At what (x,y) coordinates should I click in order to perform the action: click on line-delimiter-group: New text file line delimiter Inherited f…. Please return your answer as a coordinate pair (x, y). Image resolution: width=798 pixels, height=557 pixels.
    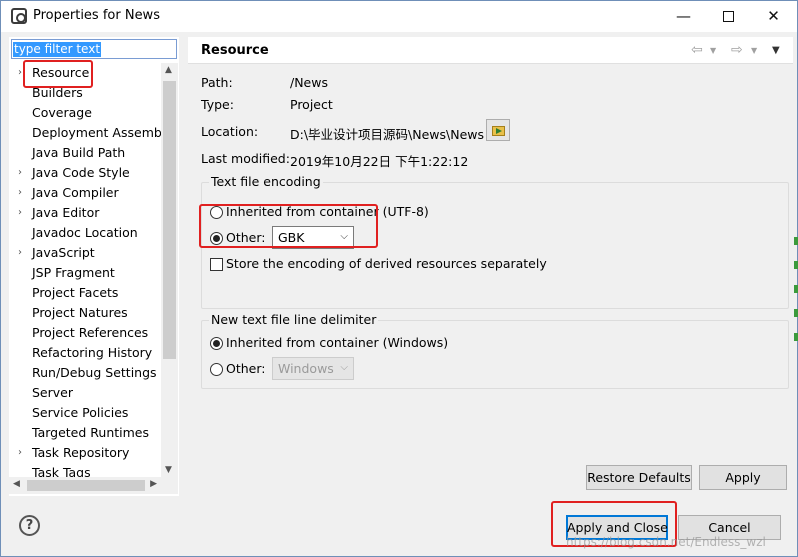
    Looking at the image, I should click on (495, 350).